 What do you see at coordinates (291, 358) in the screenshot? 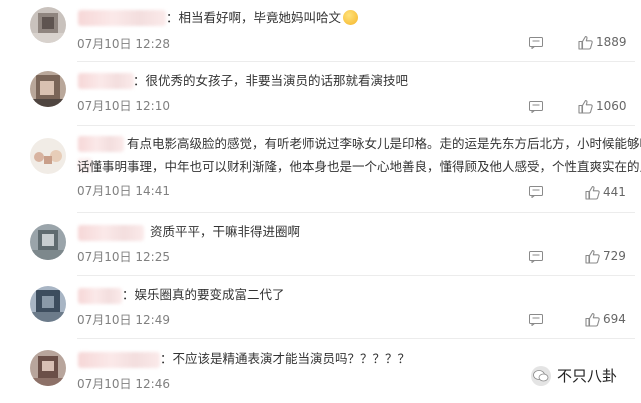
I see `comment-body: 不应该是精通表演才能当演员吗？？？？？` at bounding box center [291, 358].